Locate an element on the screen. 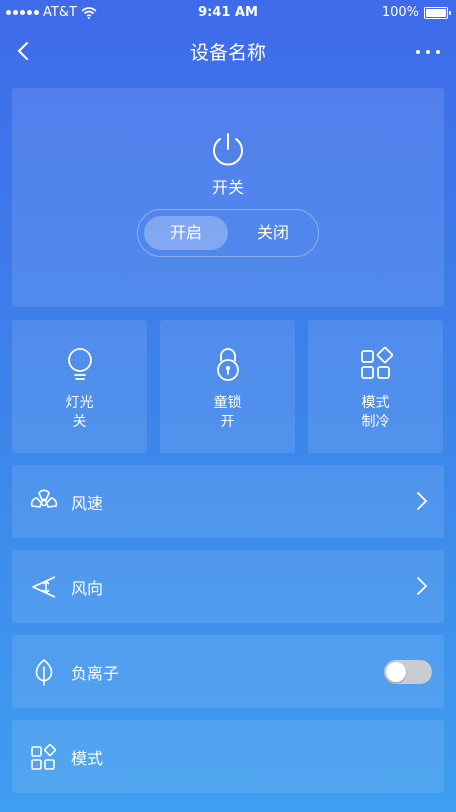  light-tile: 灯光 关 is located at coordinates (79, 386).